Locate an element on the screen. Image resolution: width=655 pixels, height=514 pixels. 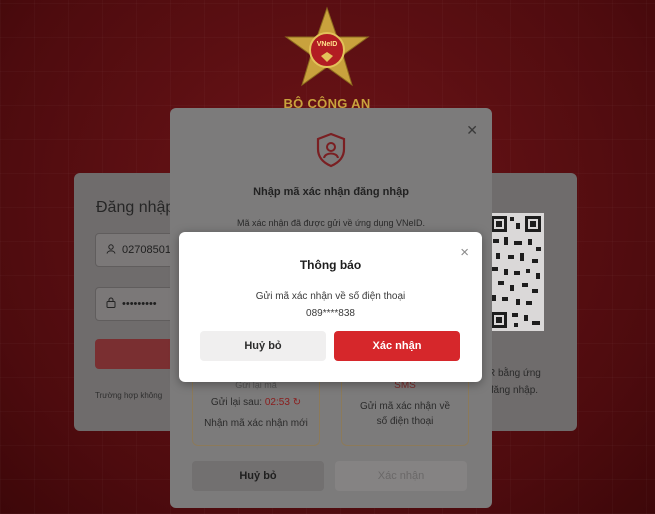
qr-code is located at coordinates (516, 272).